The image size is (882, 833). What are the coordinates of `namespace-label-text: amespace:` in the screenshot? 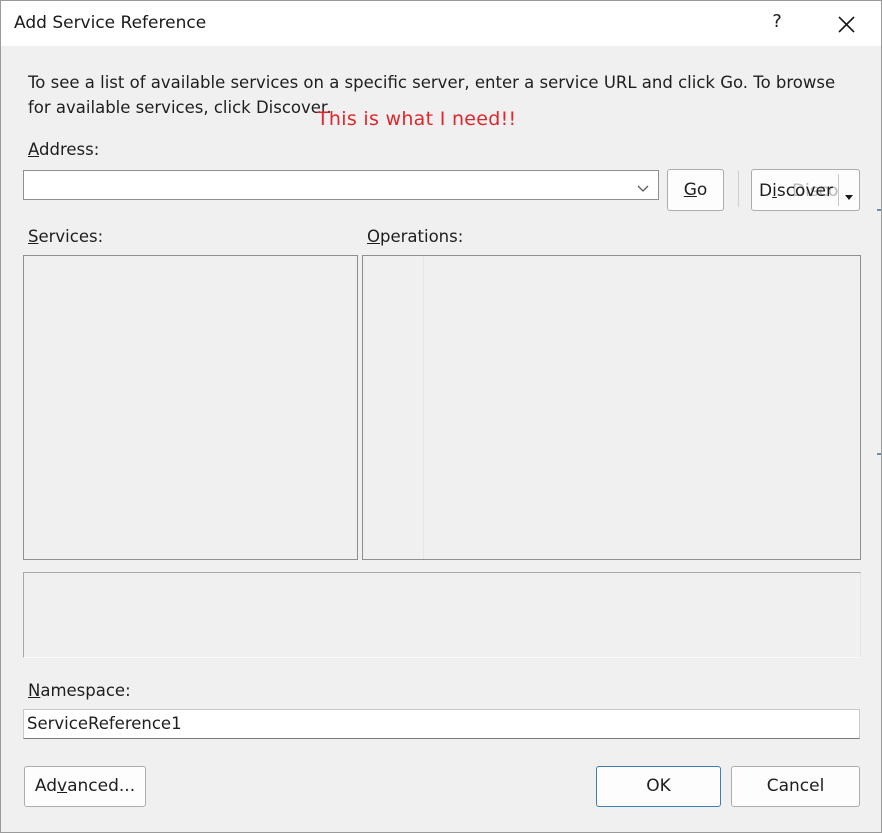 It's located at (85, 690).